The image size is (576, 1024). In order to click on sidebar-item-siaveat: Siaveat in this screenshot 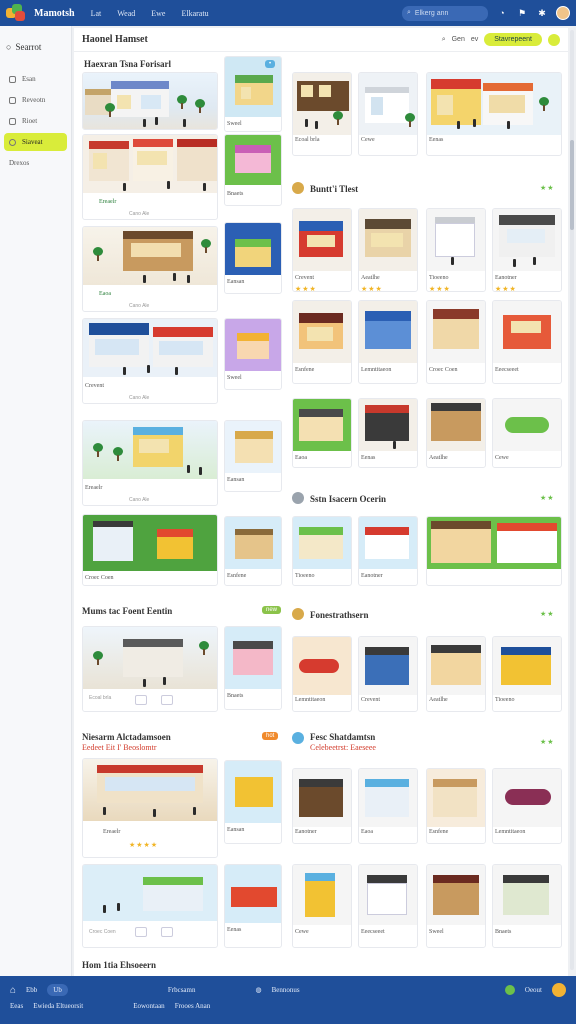, I will do `click(35, 142)`.